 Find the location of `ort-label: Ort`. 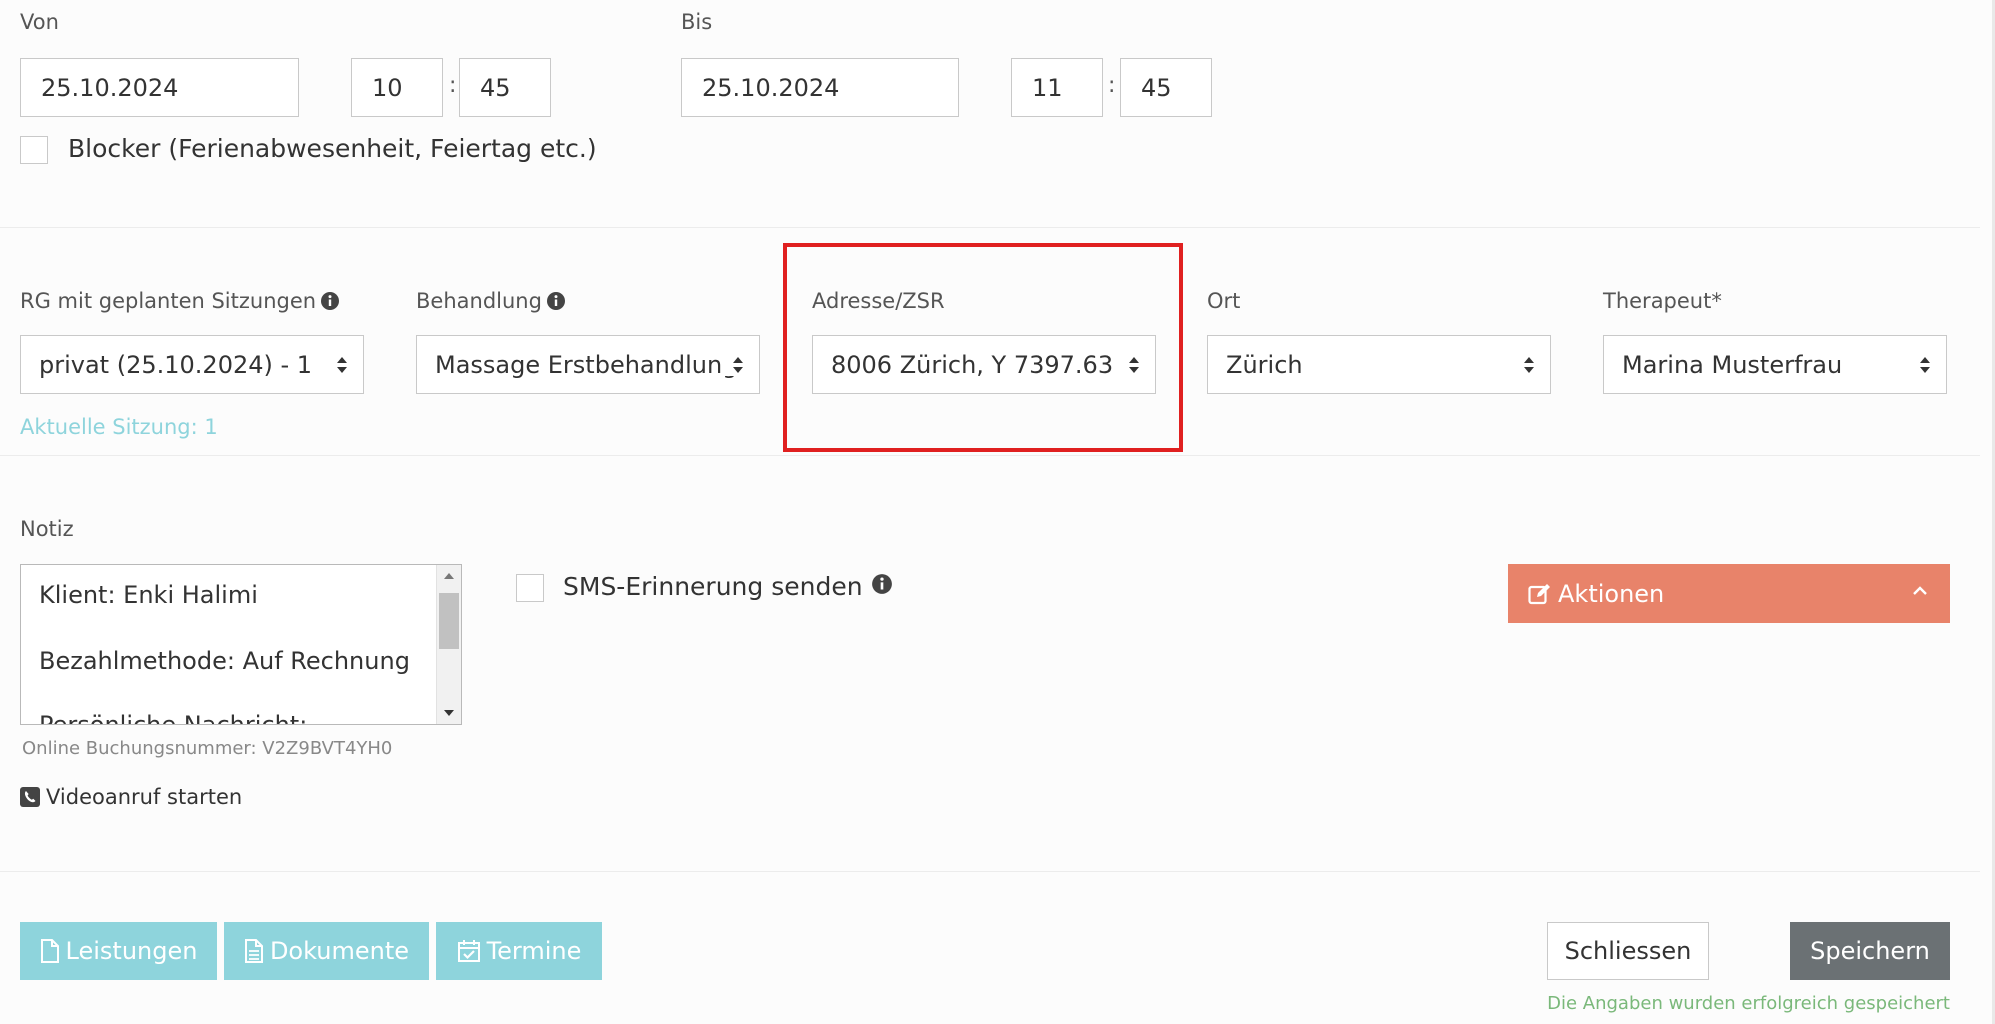

ort-label: Ort is located at coordinates (1224, 301).